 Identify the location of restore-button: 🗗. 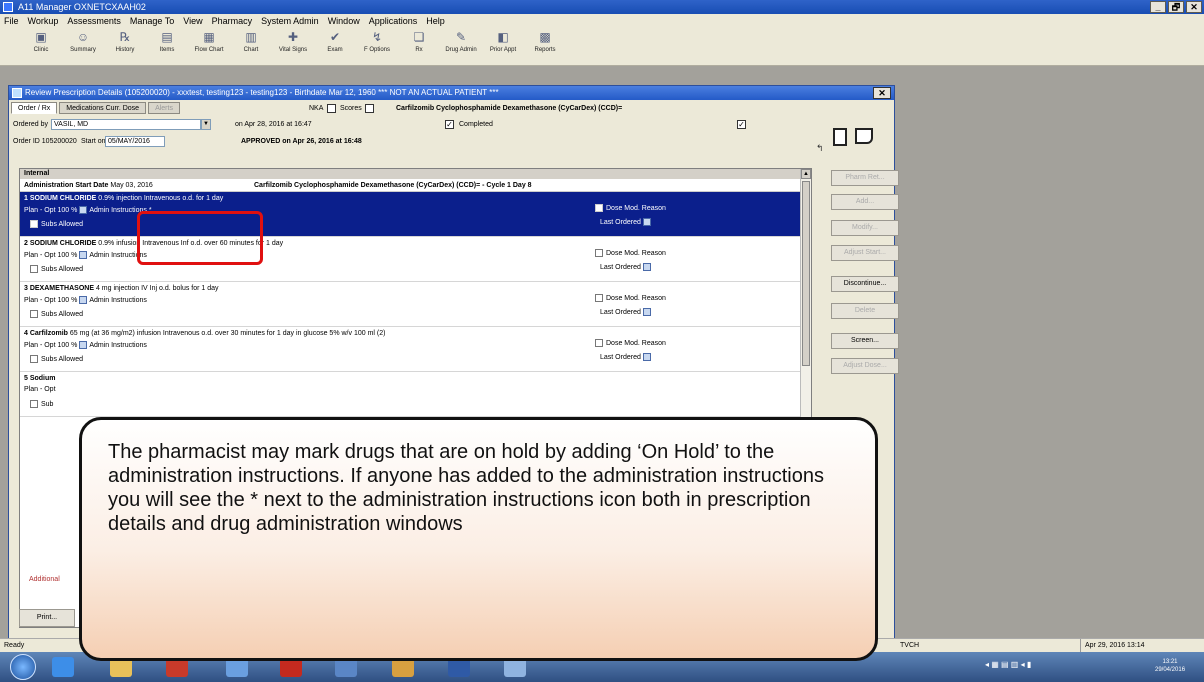
(1176, 7).